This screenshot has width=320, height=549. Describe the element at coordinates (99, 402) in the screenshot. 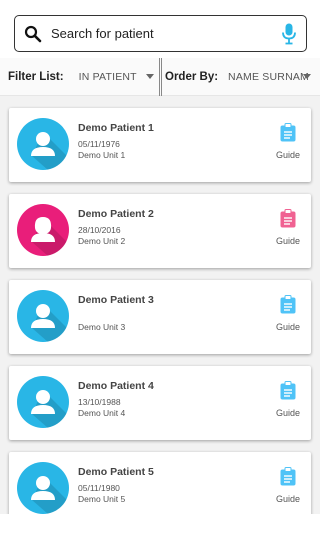

I see `patient-dob: 13/10/1988` at that location.